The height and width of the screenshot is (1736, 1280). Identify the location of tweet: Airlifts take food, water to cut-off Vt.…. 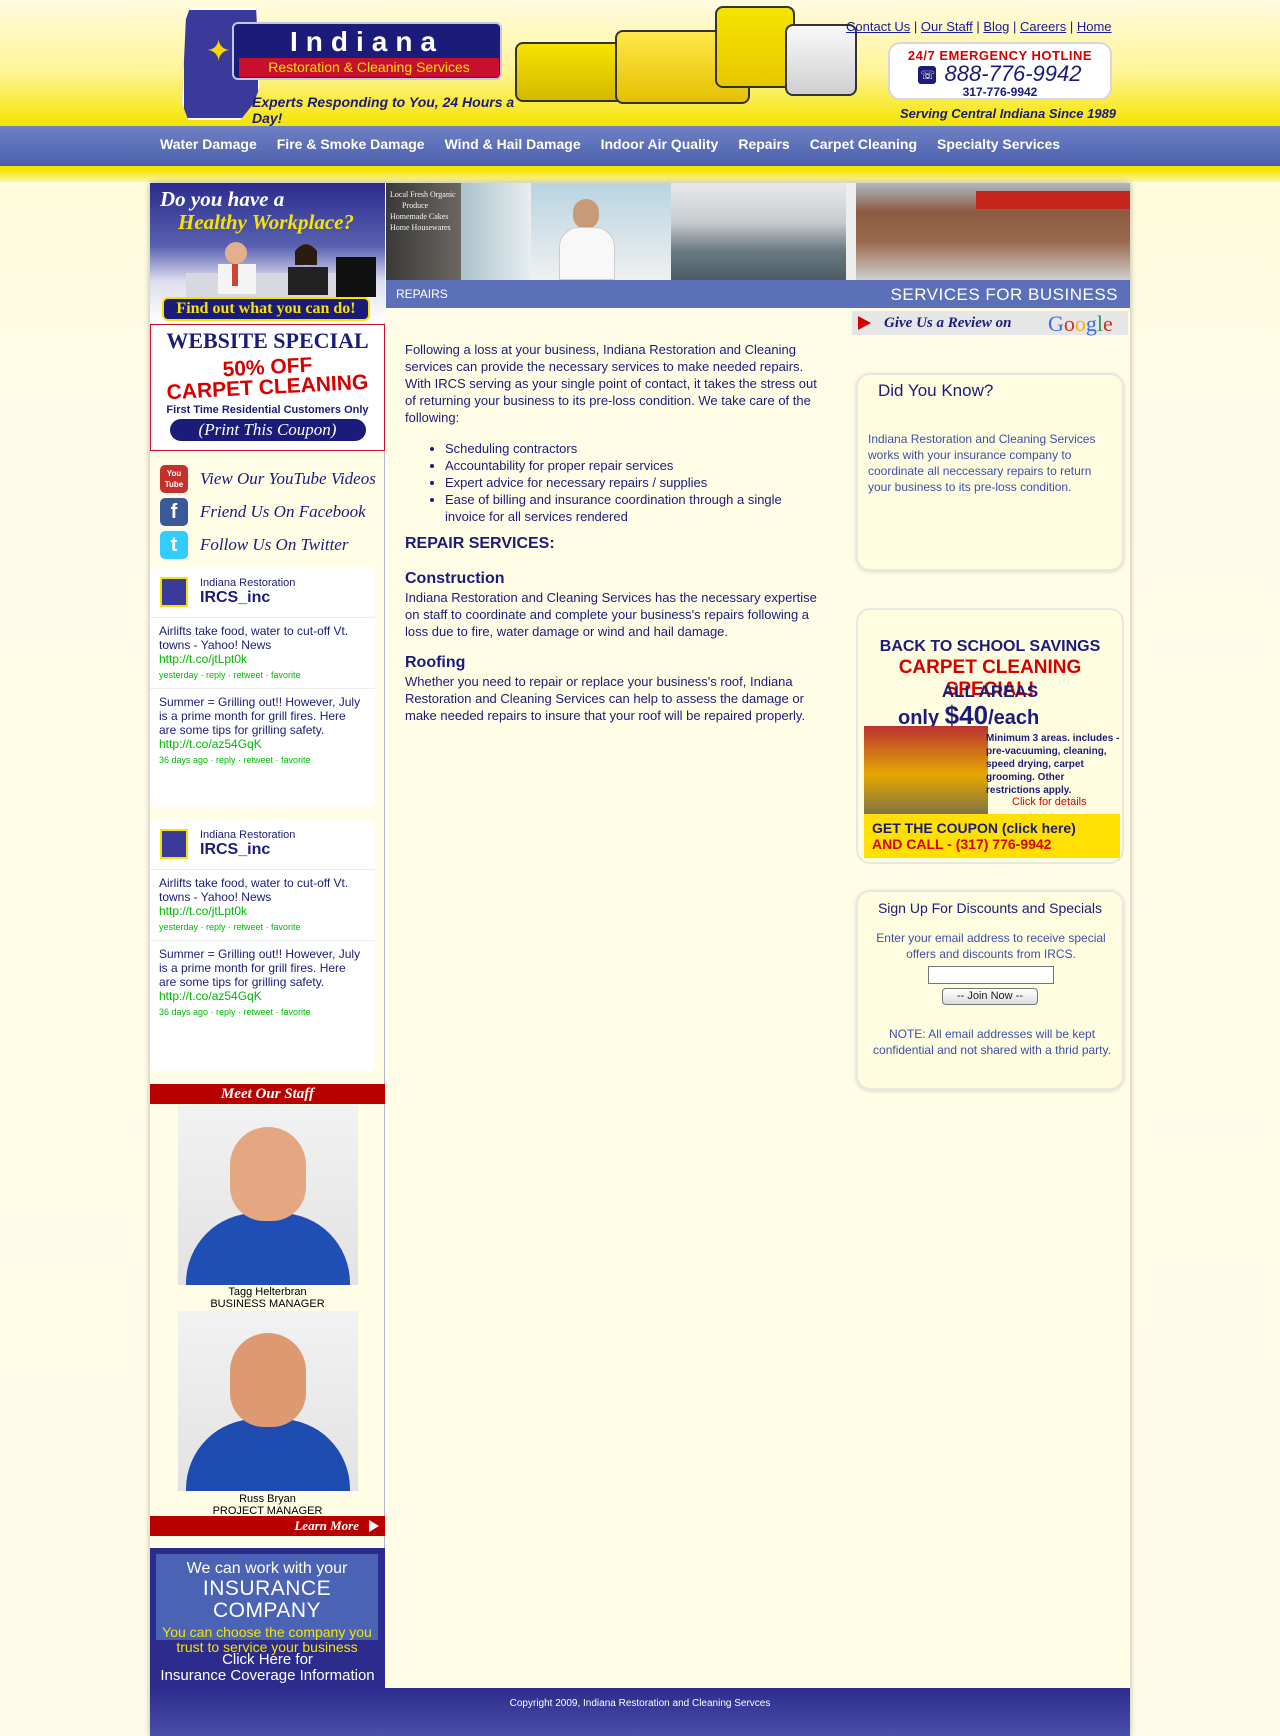
(262, 904).